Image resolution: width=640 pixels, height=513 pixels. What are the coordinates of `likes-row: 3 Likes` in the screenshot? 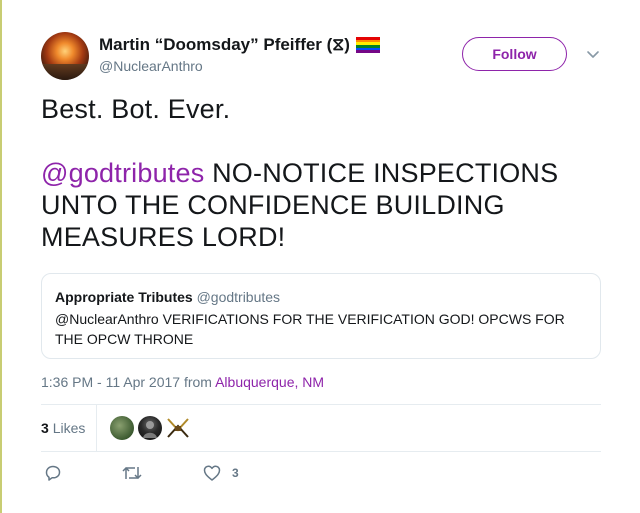 It's located at (321, 428).